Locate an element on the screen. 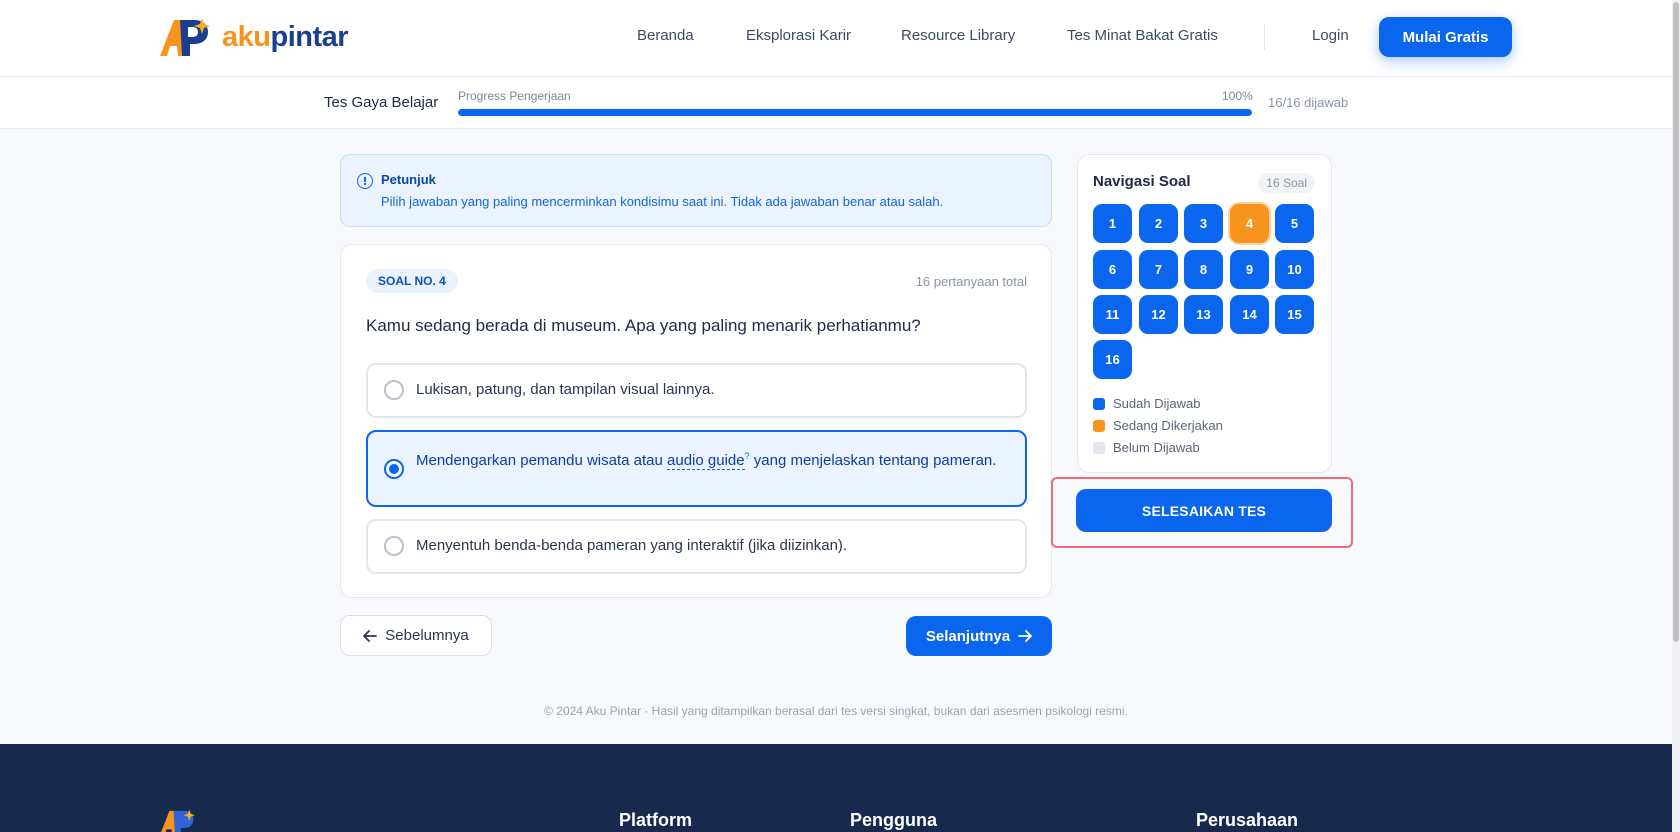 This screenshot has height=832, width=1680. question-nav-2: 2 is located at coordinates (1158, 223).